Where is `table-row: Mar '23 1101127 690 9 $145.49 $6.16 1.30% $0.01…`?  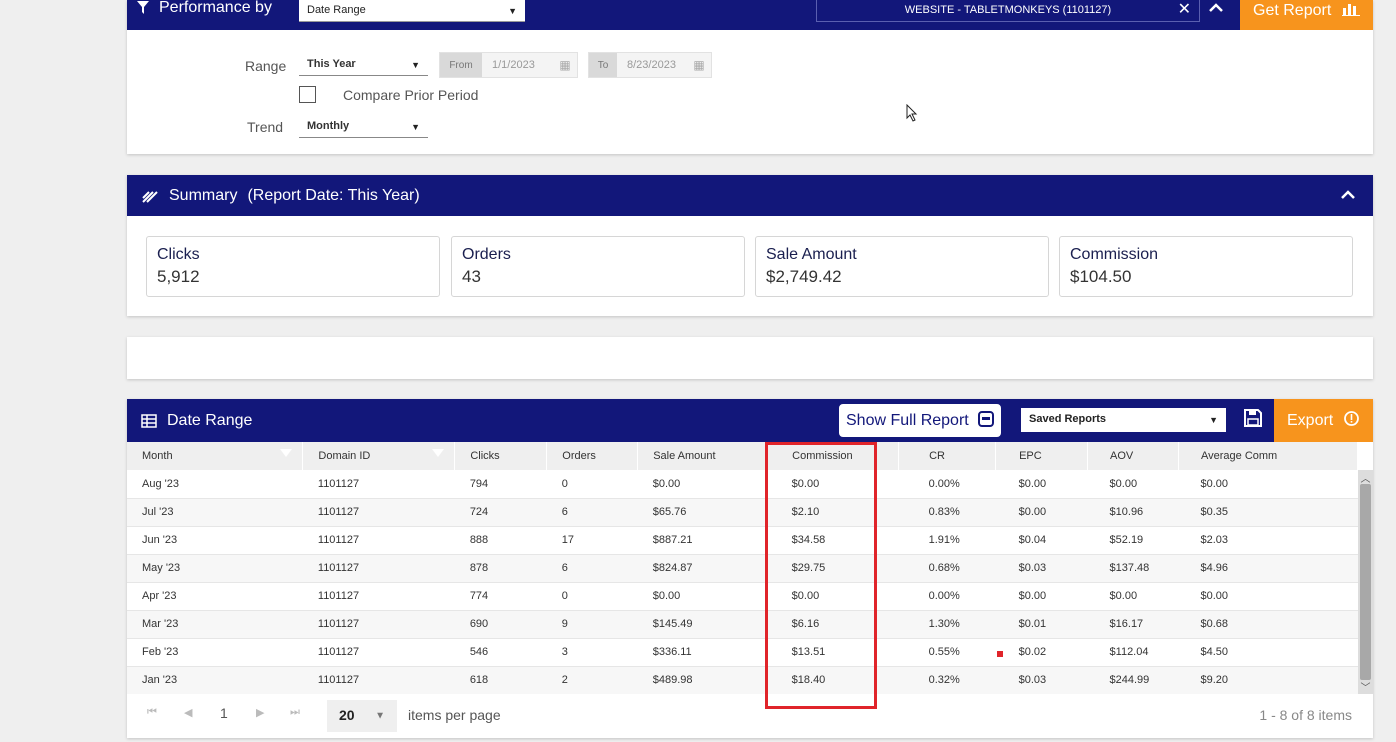 table-row: Mar '23 1101127 690 9 $145.49 $6.16 1.30% $0.01… is located at coordinates (742, 624).